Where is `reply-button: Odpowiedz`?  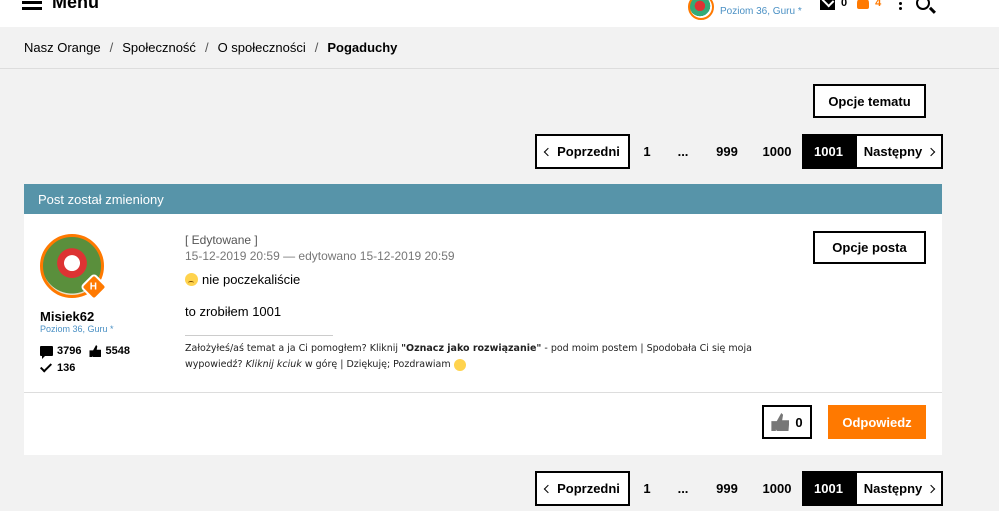
reply-button: Odpowiedz is located at coordinates (877, 422).